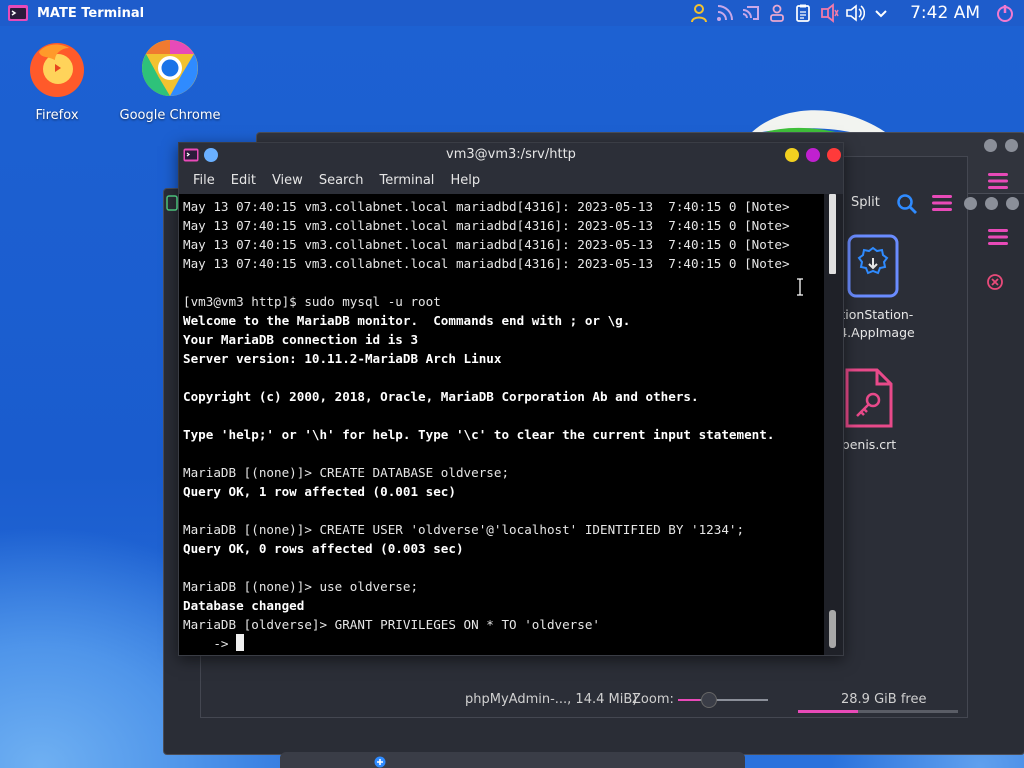 This screenshot has width=1024, height=768. I want to click on close-circle-icon, so click(995, 282).